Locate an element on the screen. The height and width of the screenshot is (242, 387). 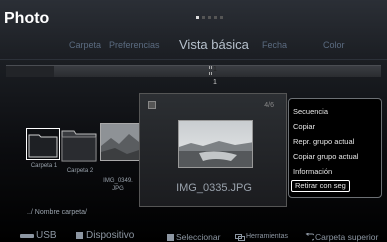
image-thumbnail-picture is located at coordinates (120, 142).